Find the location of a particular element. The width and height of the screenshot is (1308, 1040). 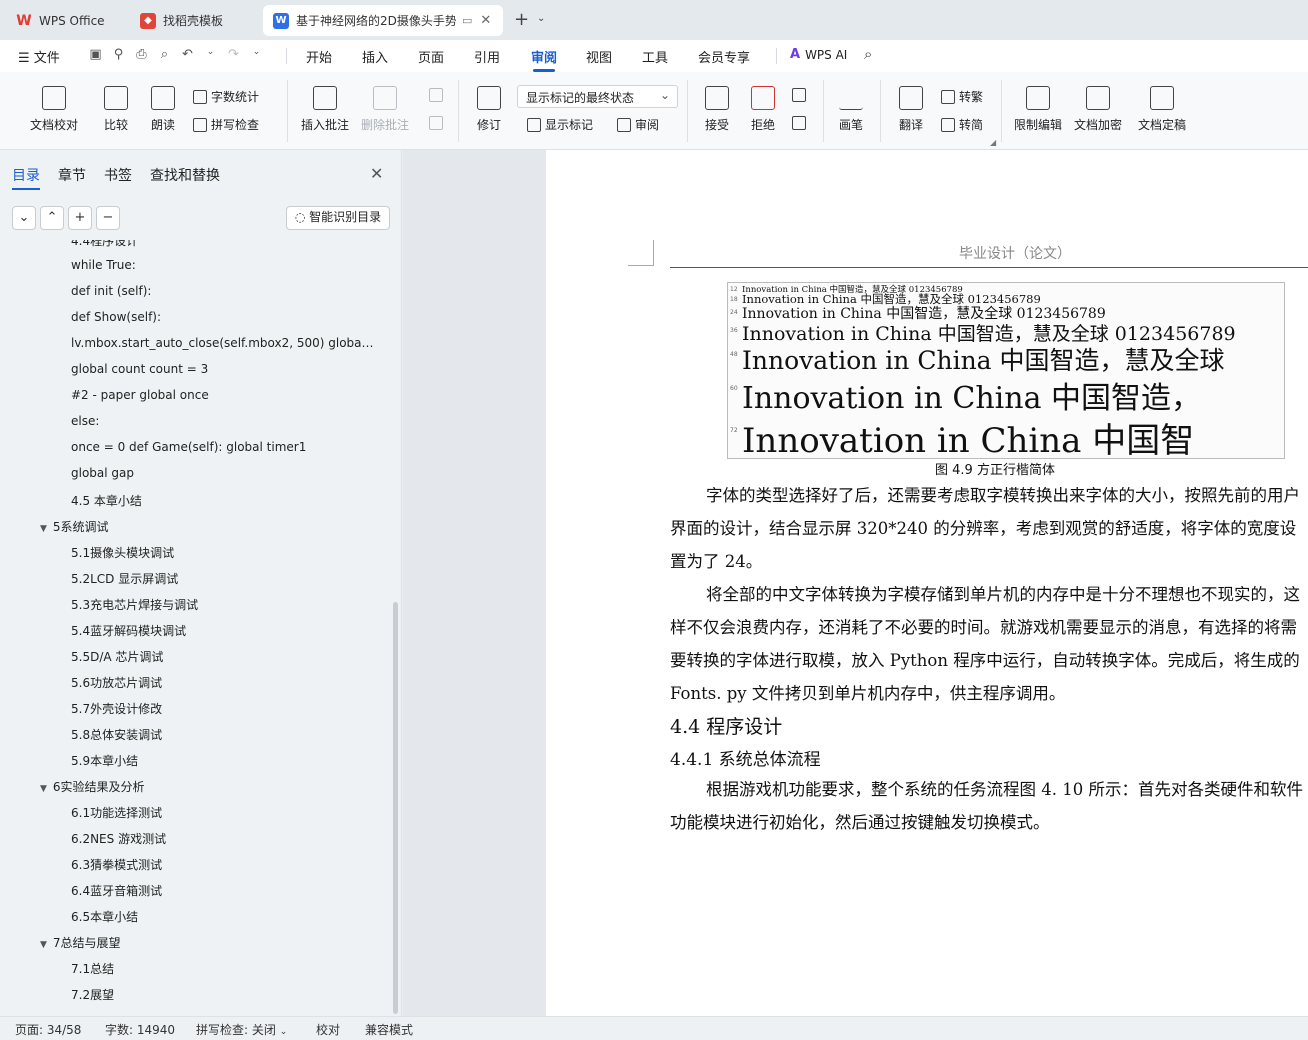

monitor-icon: ▭ is located at coordinates (467, 20).